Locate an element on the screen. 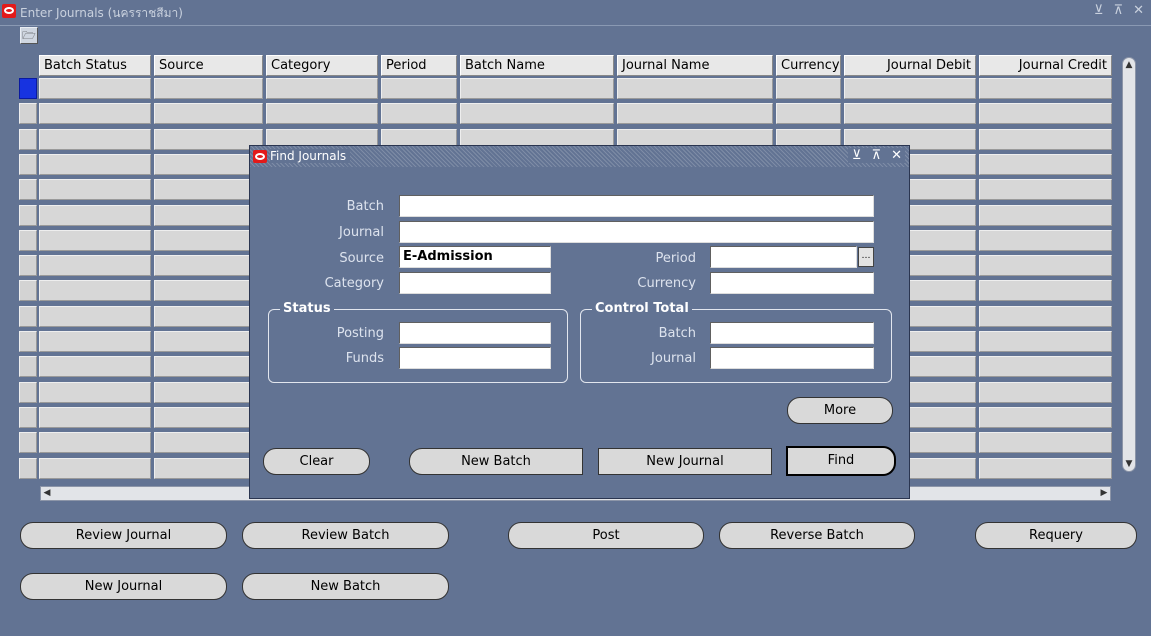 This screenshot has width=1151, height=636. column-header: Journal Name is located at coordinates (695, 65).